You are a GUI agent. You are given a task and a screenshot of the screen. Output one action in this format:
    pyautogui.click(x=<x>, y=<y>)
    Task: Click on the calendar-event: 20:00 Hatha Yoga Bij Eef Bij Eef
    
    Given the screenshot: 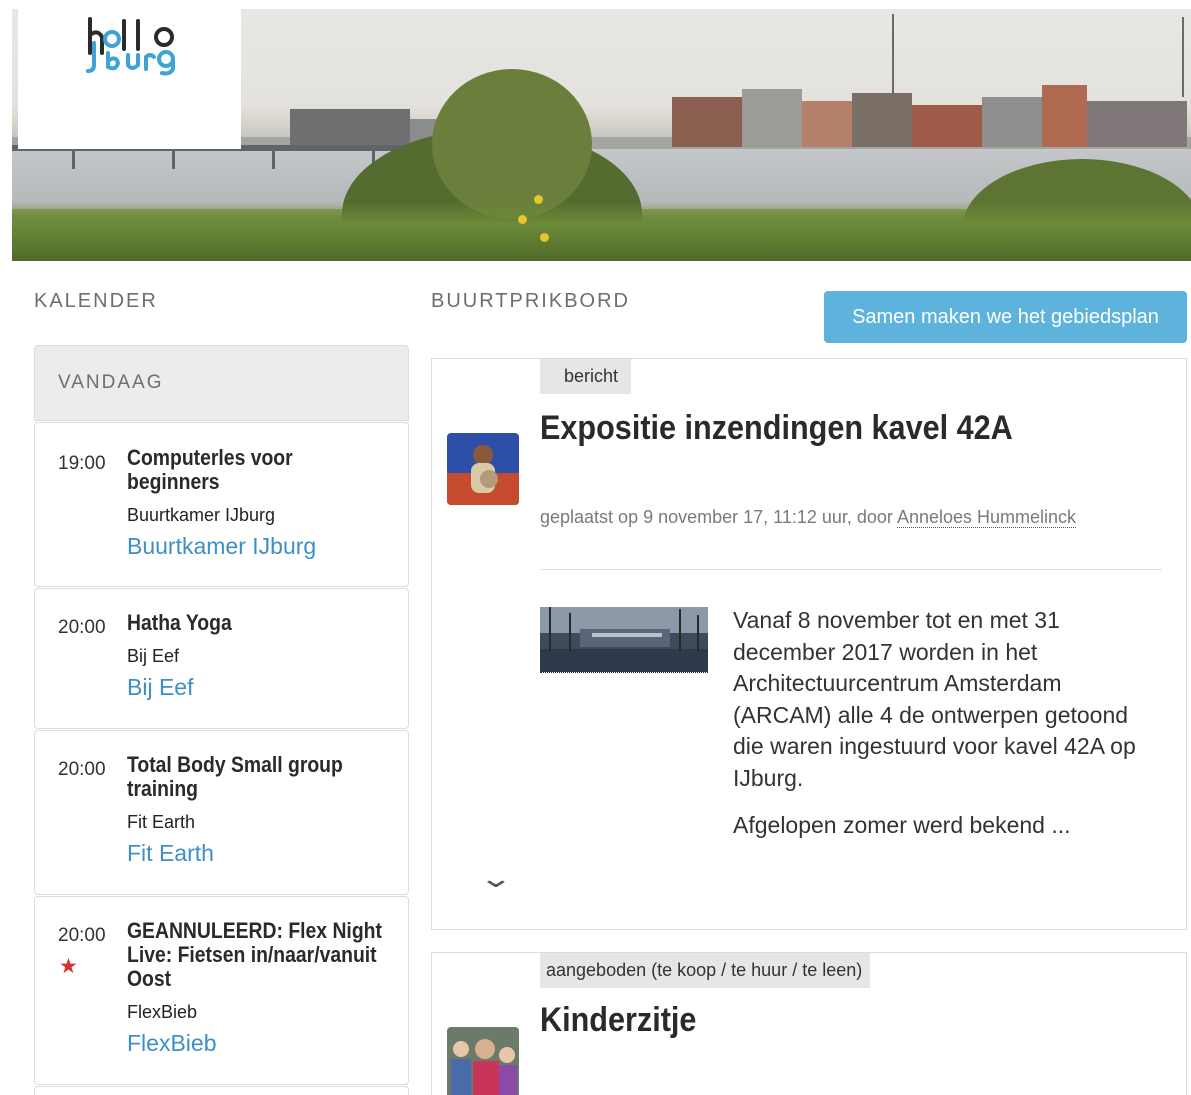 What is the action you would take?
    pyautogui.click(x=221, y=658)
    